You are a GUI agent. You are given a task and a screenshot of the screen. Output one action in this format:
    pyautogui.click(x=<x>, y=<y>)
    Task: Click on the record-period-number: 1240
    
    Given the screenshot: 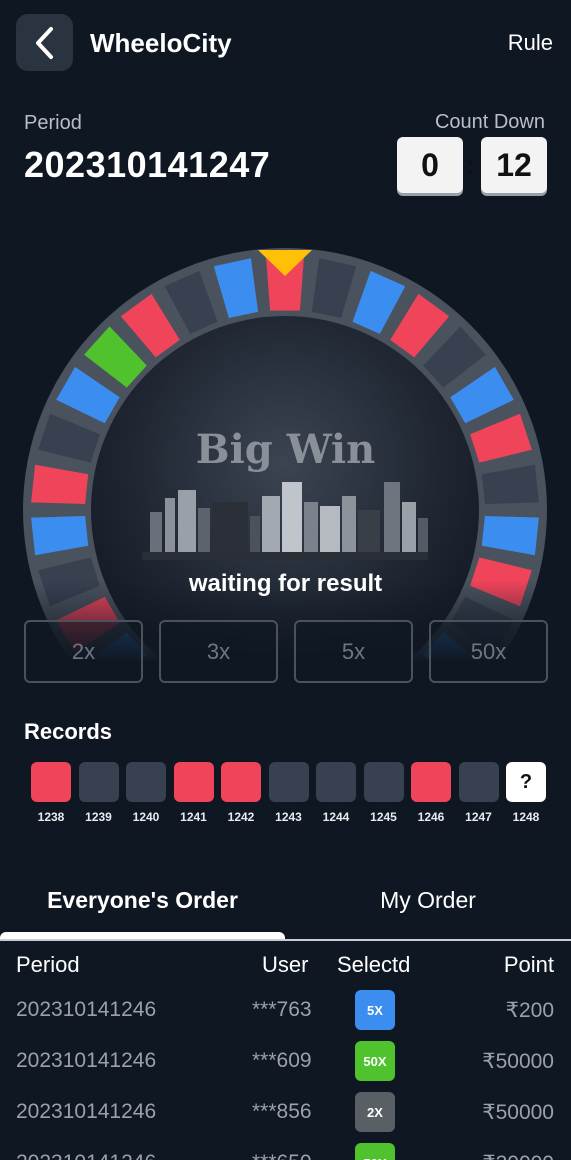 What is the action you would take?
    pyautogui.click(x=146, y=817)
    